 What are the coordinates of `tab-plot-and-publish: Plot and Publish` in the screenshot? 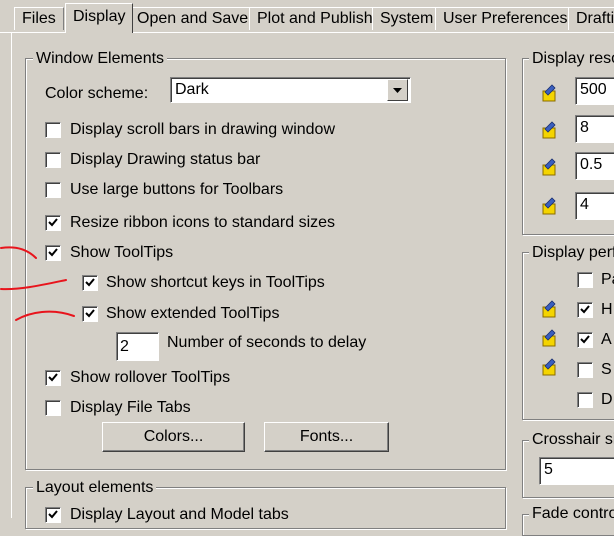 It's located at (315, 18).